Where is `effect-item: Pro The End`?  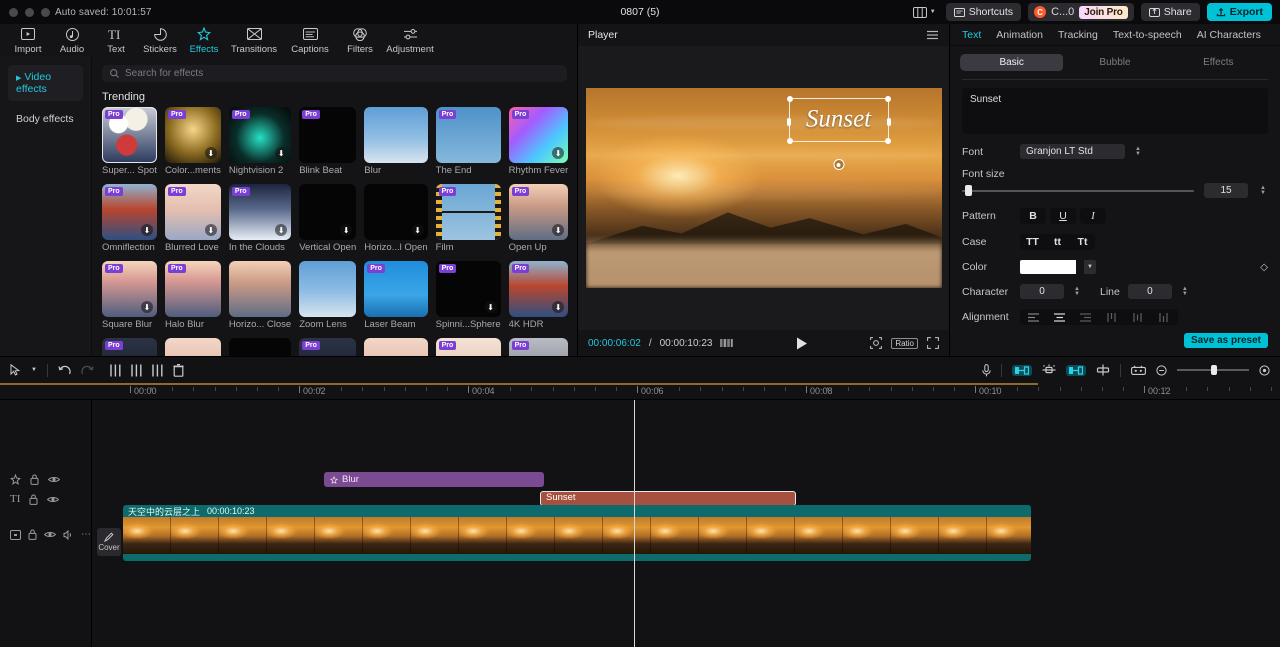 effect-item: Pro The End is located at coordinates (468, 141).